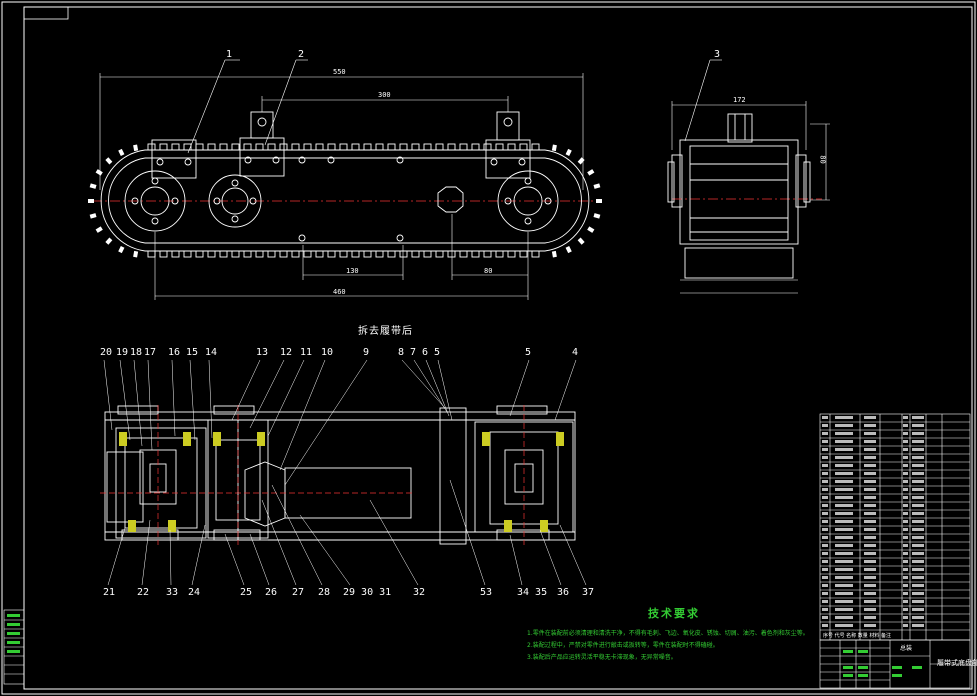  Describe the element at coordinates (246, 592) in the screenshot. I see `callout-25: 25` at that location.